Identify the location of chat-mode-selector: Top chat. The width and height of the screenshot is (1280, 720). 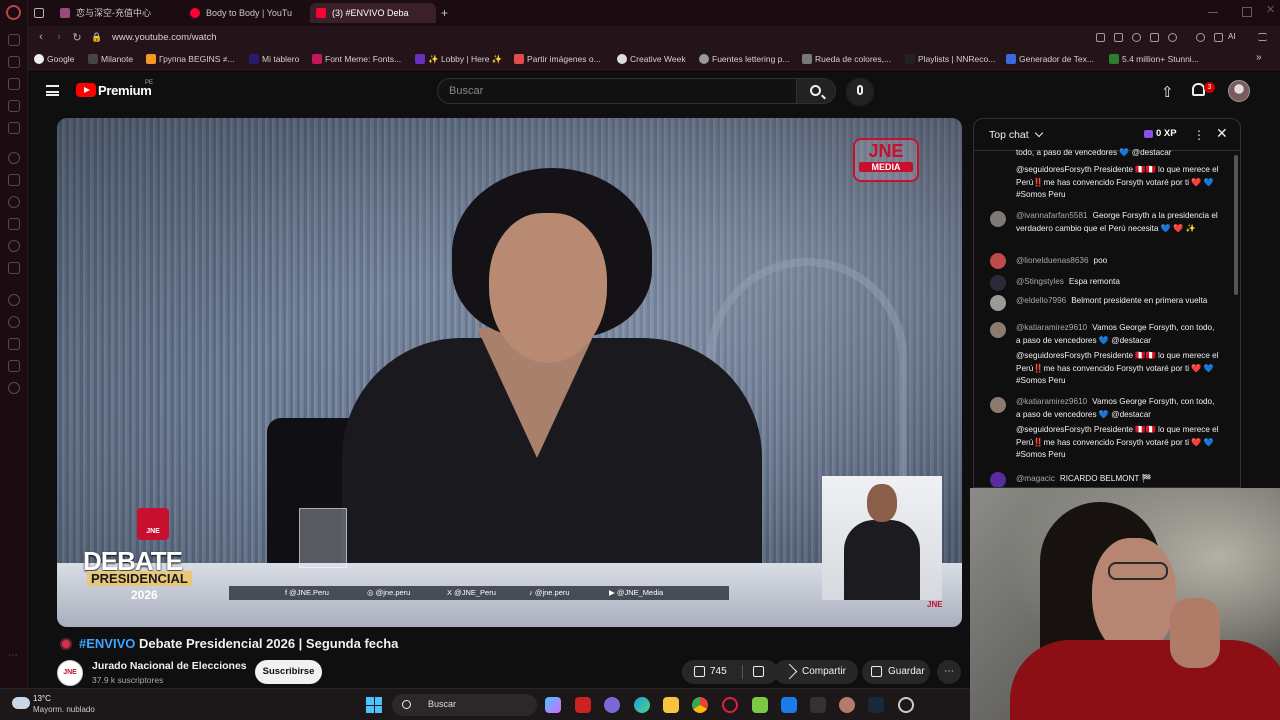
(1009, 135).